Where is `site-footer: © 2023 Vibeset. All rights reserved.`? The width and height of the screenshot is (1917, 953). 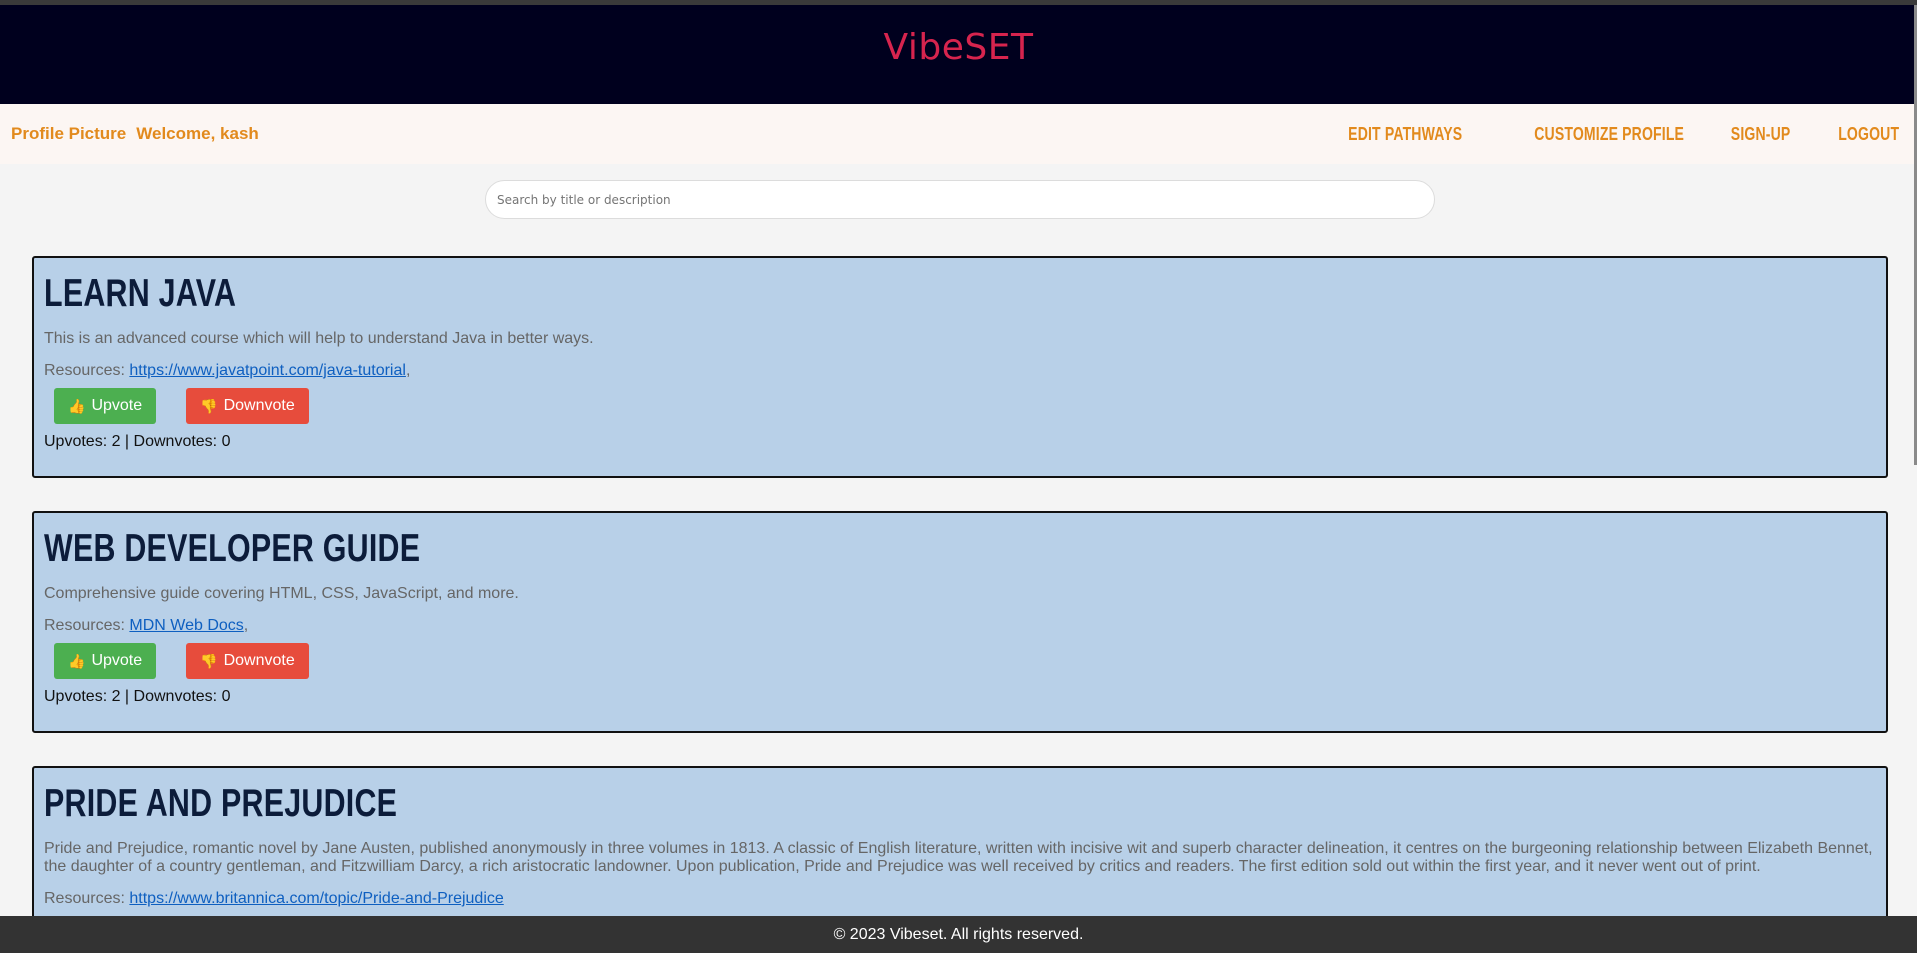
site-footer: © 2023 Vibeset. All rights reserved. is located at coordinates (958, 934).